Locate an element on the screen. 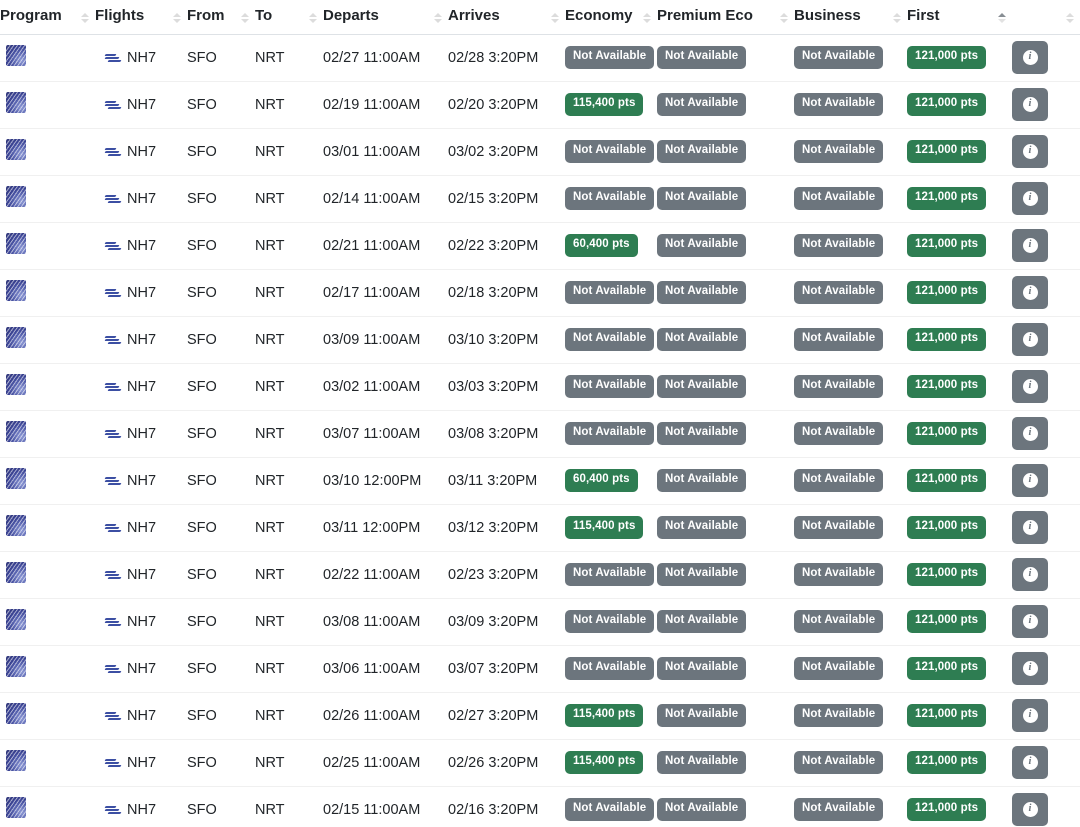  sort-toggle-first is located at coordinates (1002, 17).